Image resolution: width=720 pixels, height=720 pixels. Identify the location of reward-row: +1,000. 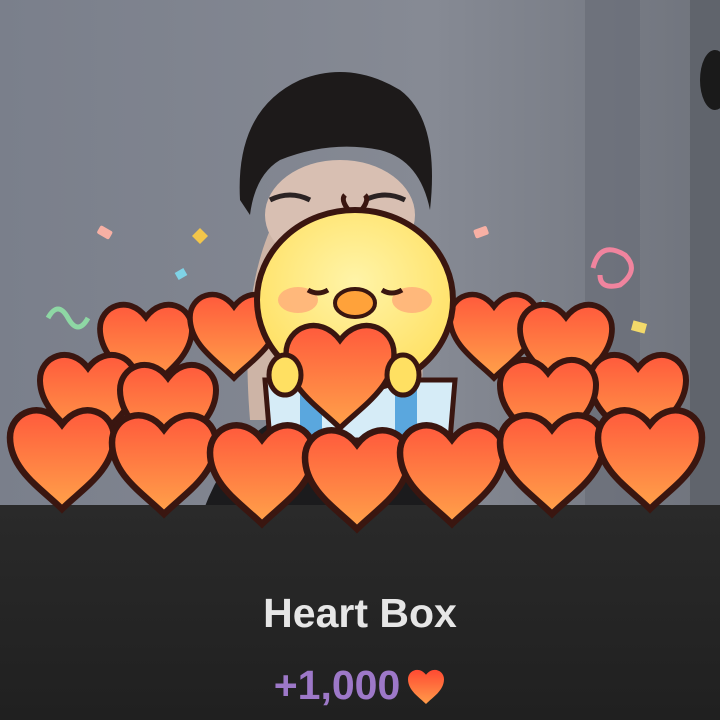
(360, 685).